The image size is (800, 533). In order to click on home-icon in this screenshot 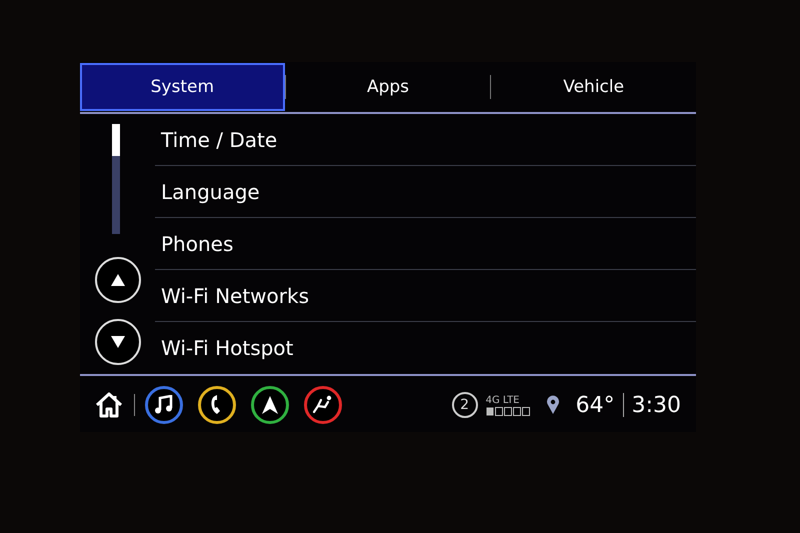, I will do `click(109, 405)`.